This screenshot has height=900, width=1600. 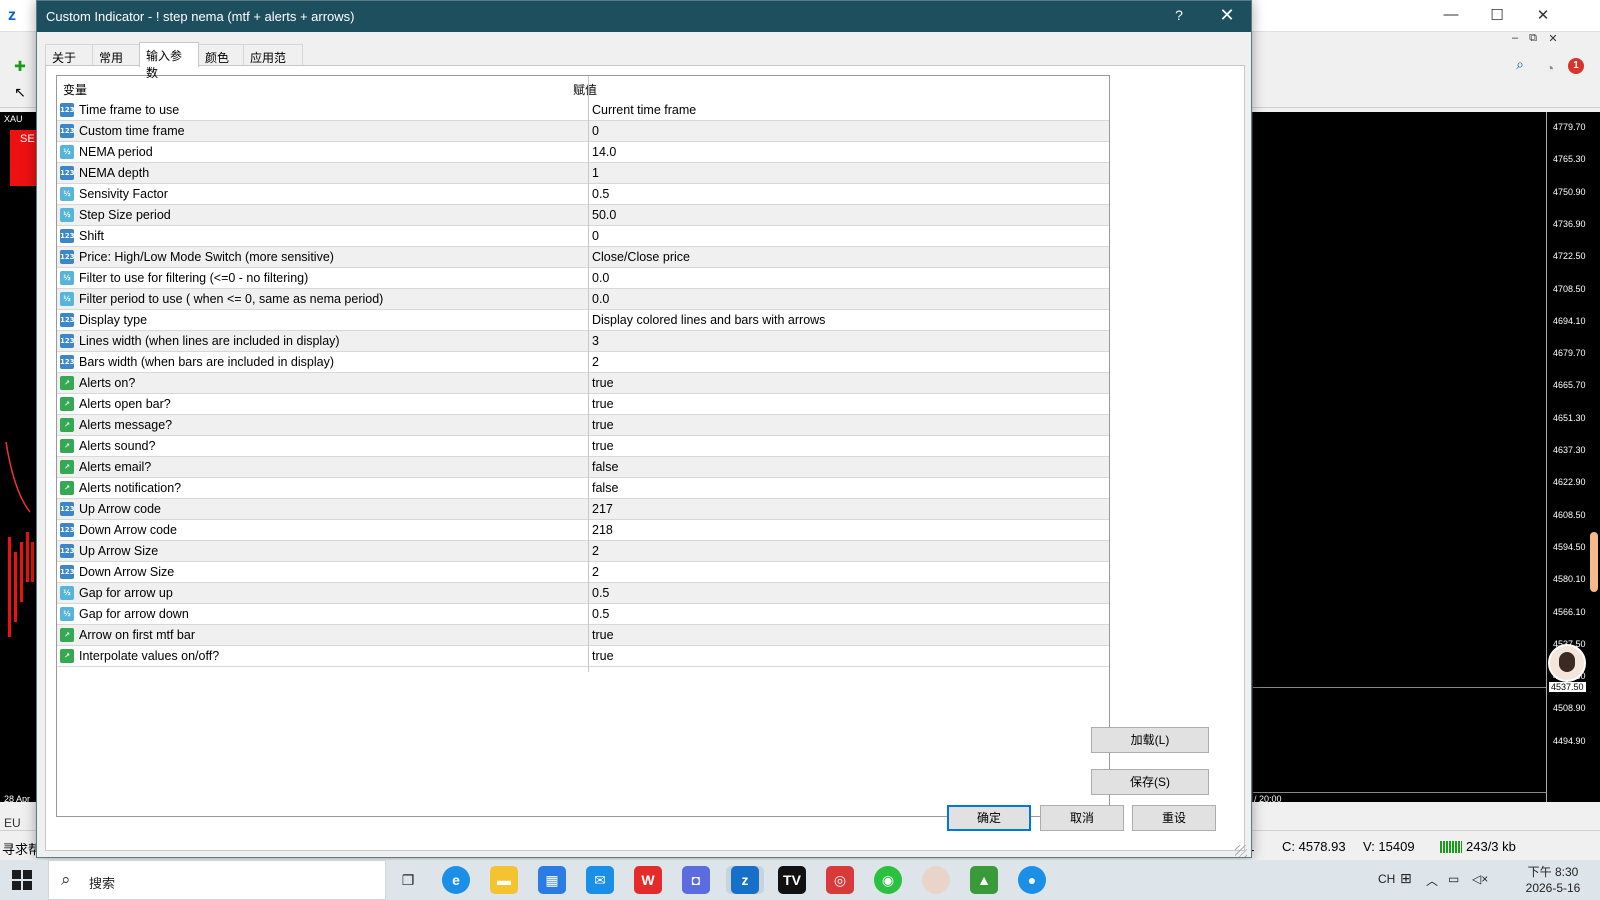 I want to click on chart-scroll-handle, so click(x=1594, y=562).